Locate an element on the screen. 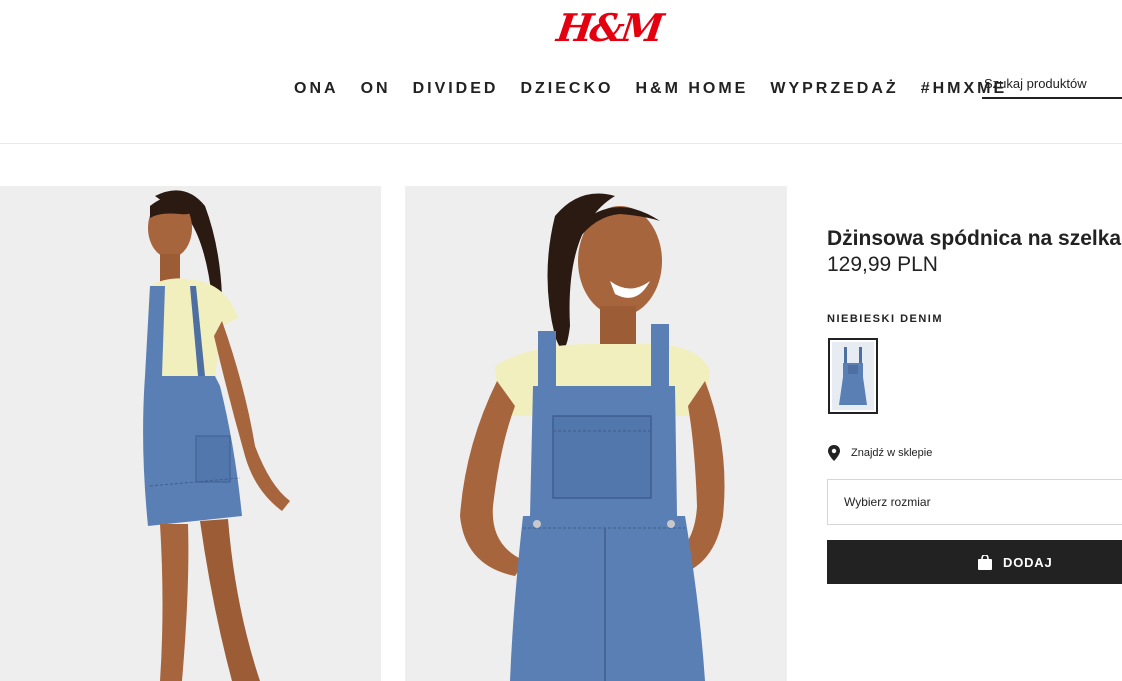  find-in-store-label: Znajdź w sklepie is located at coordinates (892, 453).